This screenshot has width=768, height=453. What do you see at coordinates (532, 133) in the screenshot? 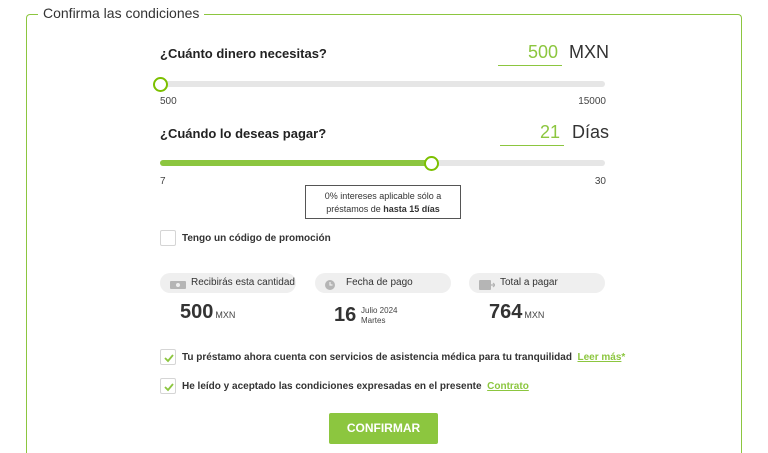
I see `term-input: 21` at bounding box center [532, 133].